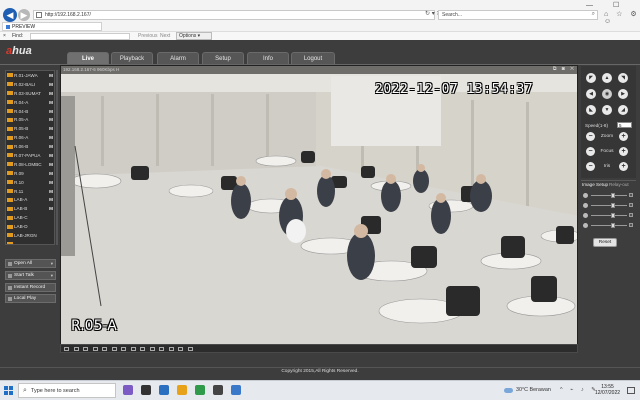 This screenshot has width=640, height=400. What do you see at coordinates (623, 110) in the screenshot?
I see `ptz-down-right-icon: ◢` at bounding box center [623, 110].